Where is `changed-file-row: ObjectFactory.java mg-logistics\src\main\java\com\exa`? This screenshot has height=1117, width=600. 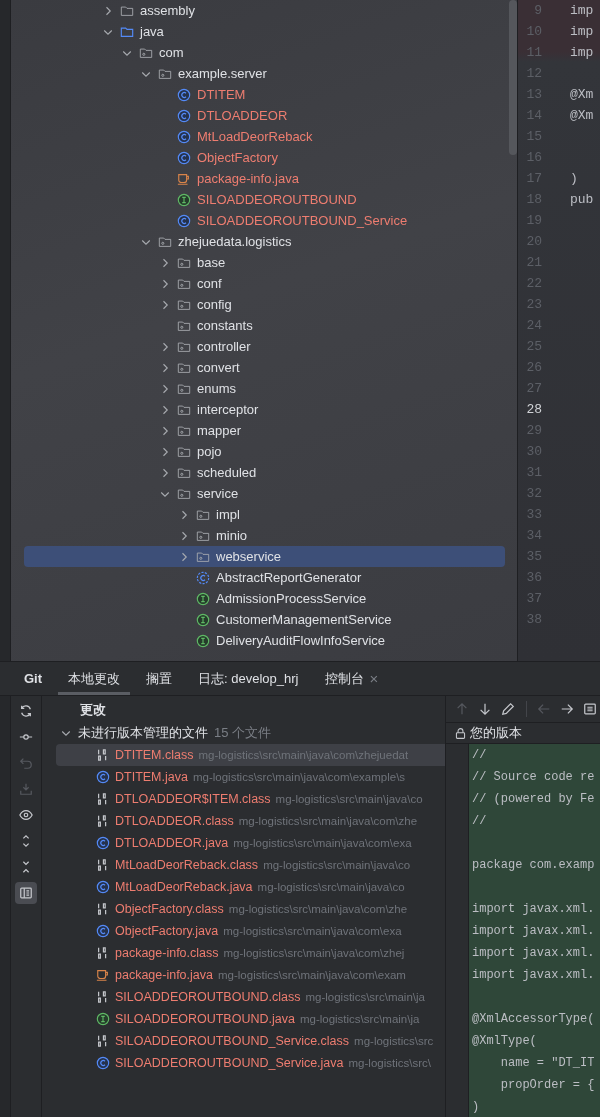 changed-file-row: ObjectFactory.java mg-logistics\src\main\java\com\exa is located at coordinates (250, 931).